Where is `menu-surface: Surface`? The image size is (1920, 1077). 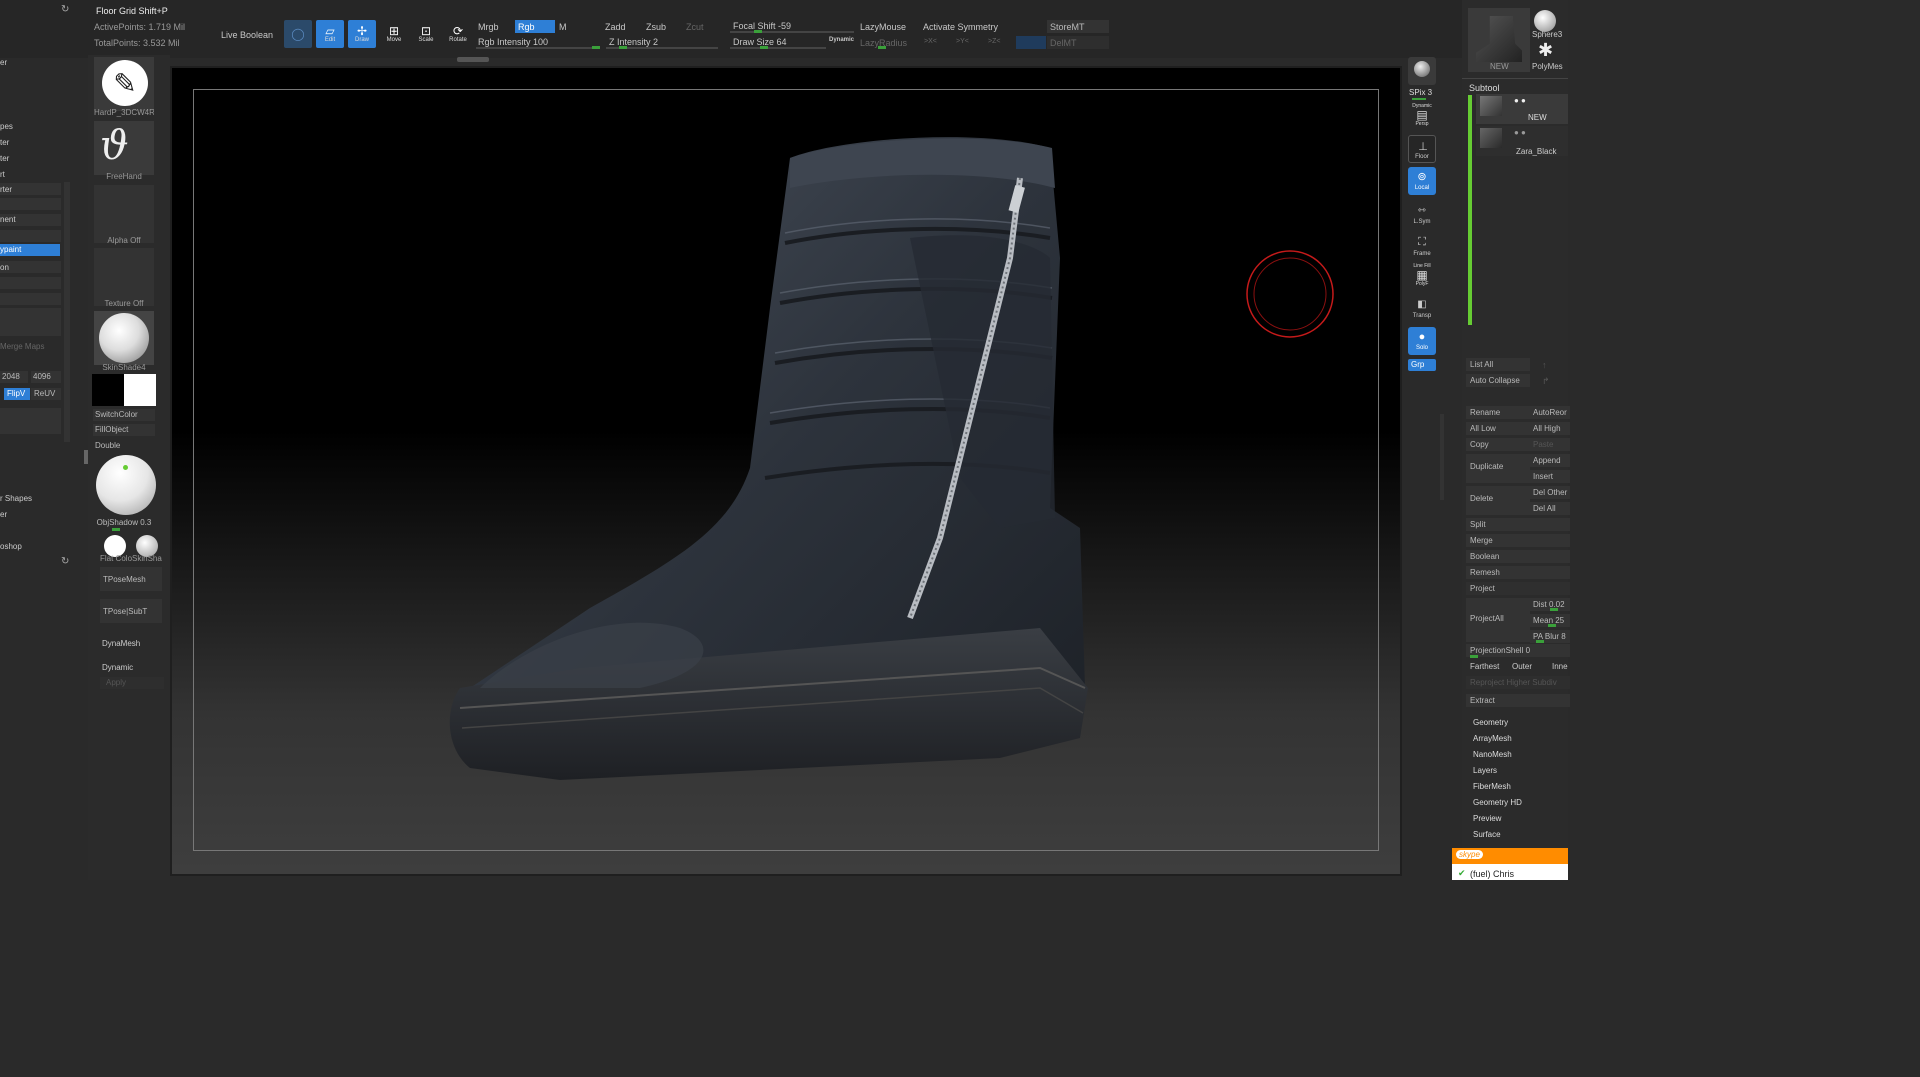
menu-surface: Surface is located at coordinates (1487, 834).